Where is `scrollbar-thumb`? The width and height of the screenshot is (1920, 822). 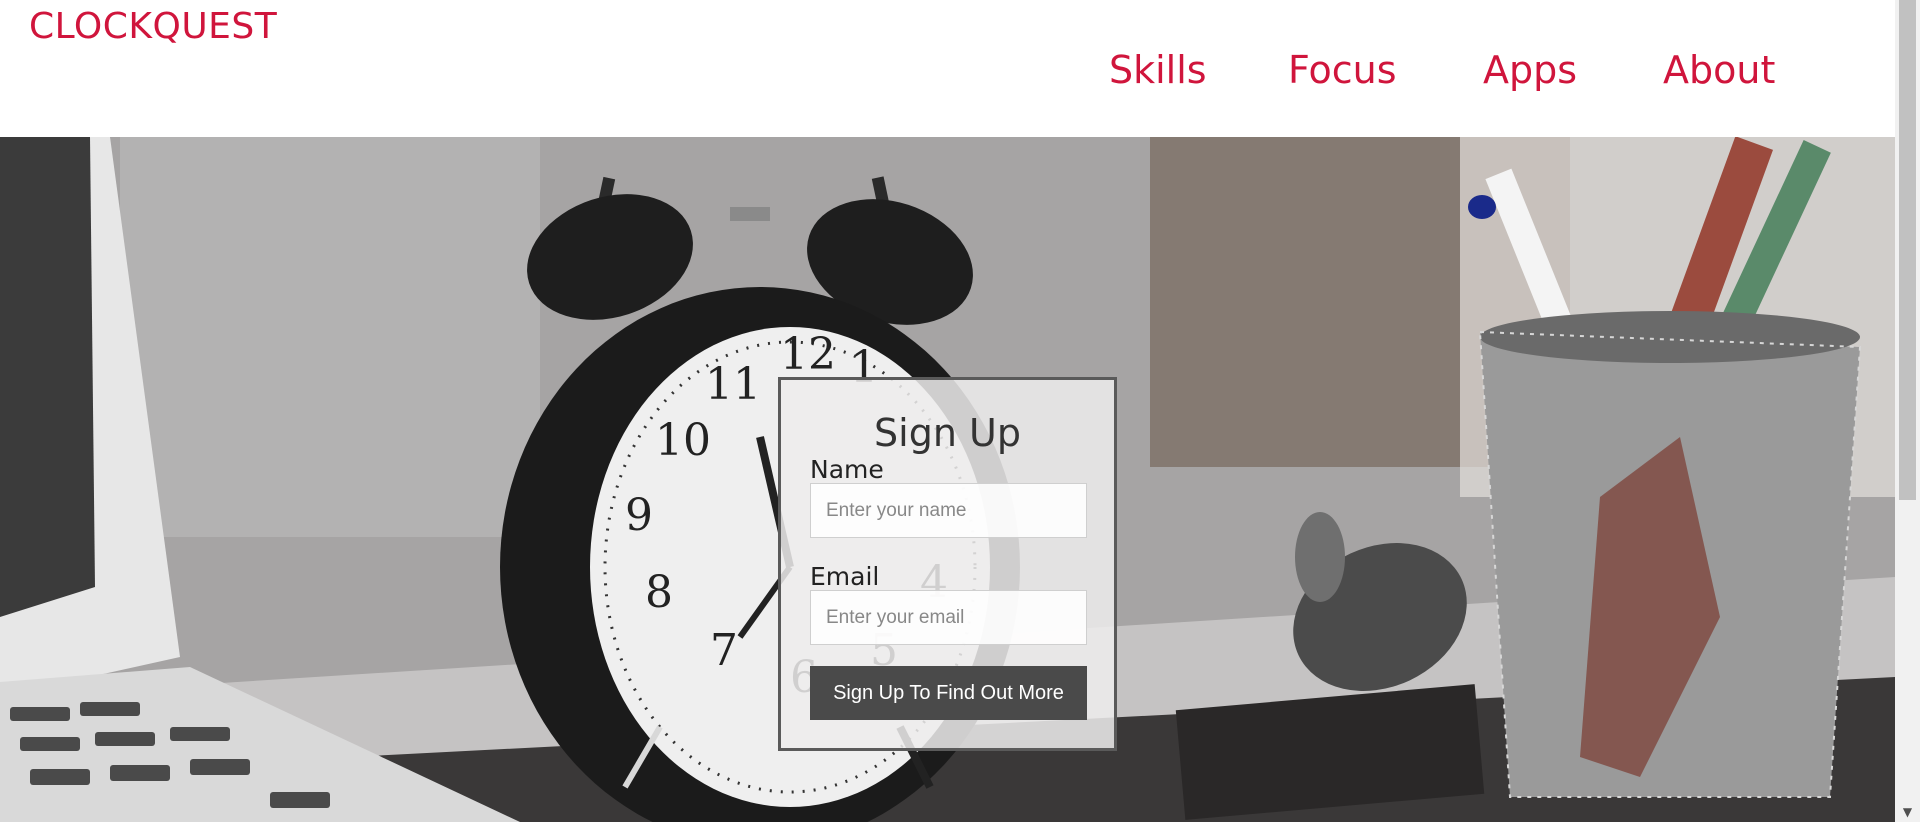 scrollbar-thumb is located at coordinates (1907, 250).